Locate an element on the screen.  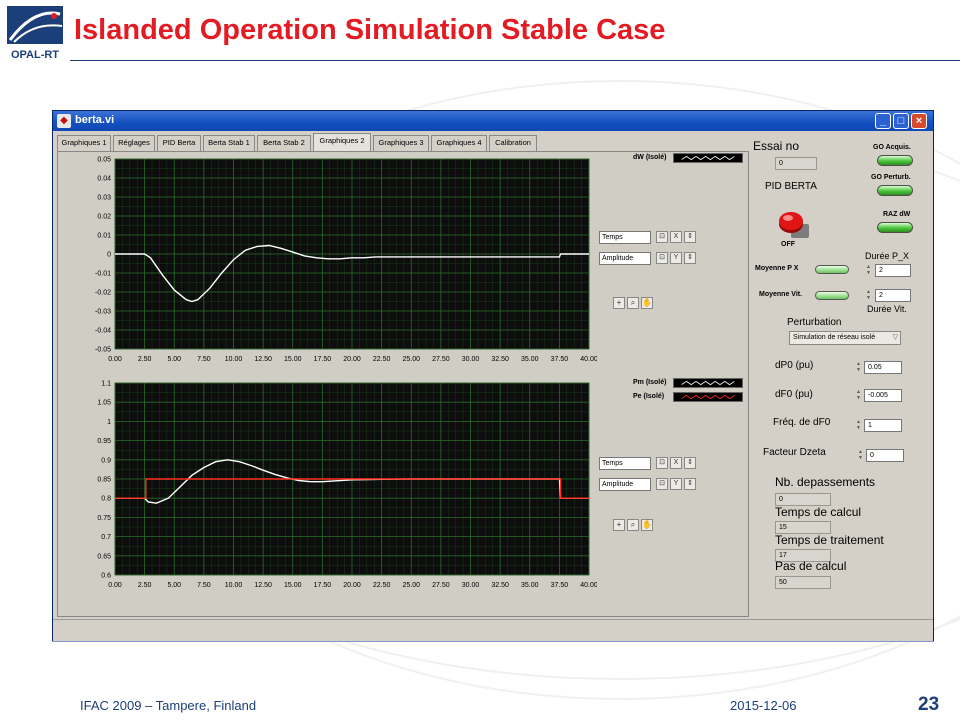
raz-dw-label: RAZ dW is located at coordinates (897, 214).